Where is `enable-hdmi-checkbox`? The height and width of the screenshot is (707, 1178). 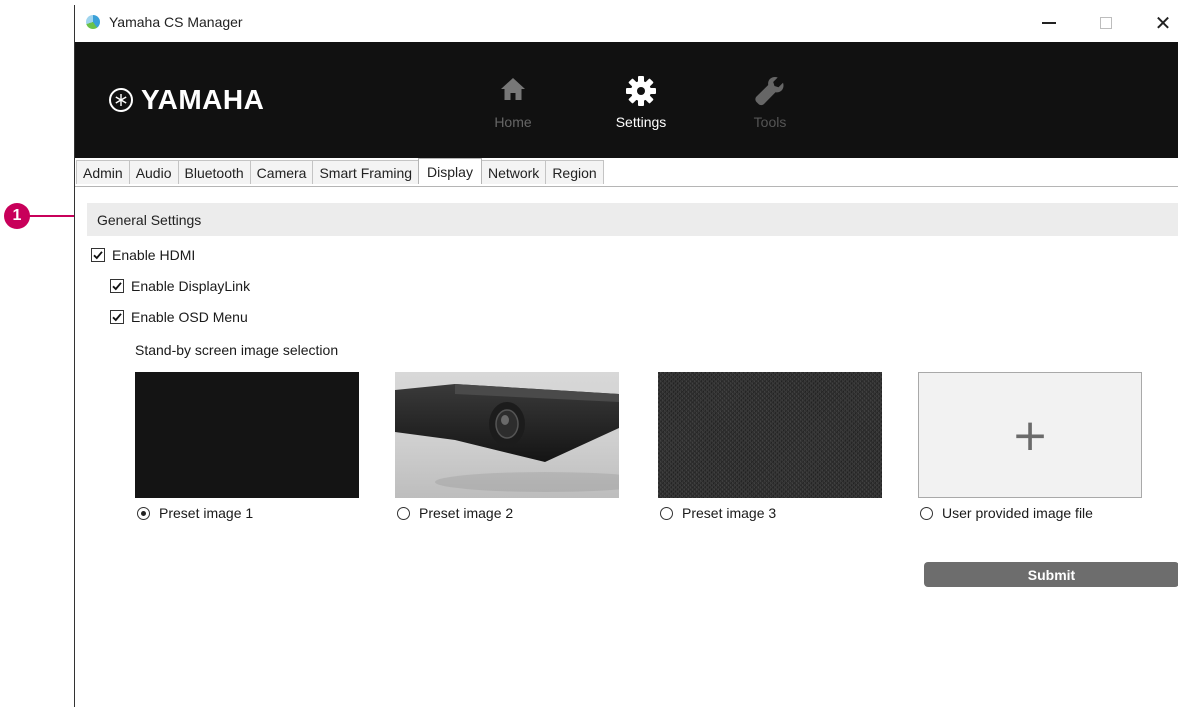
enable-hdmi-checkbox is located at coordinates (98, 255).